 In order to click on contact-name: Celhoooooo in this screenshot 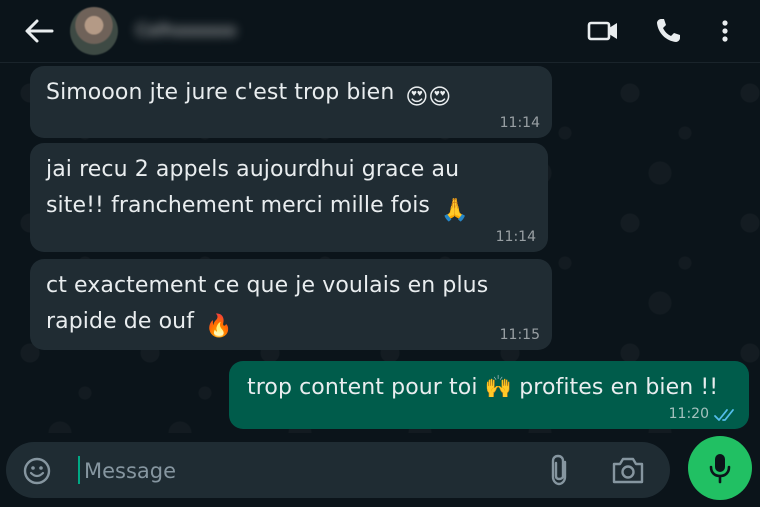, I will do `click(186, 31)`.